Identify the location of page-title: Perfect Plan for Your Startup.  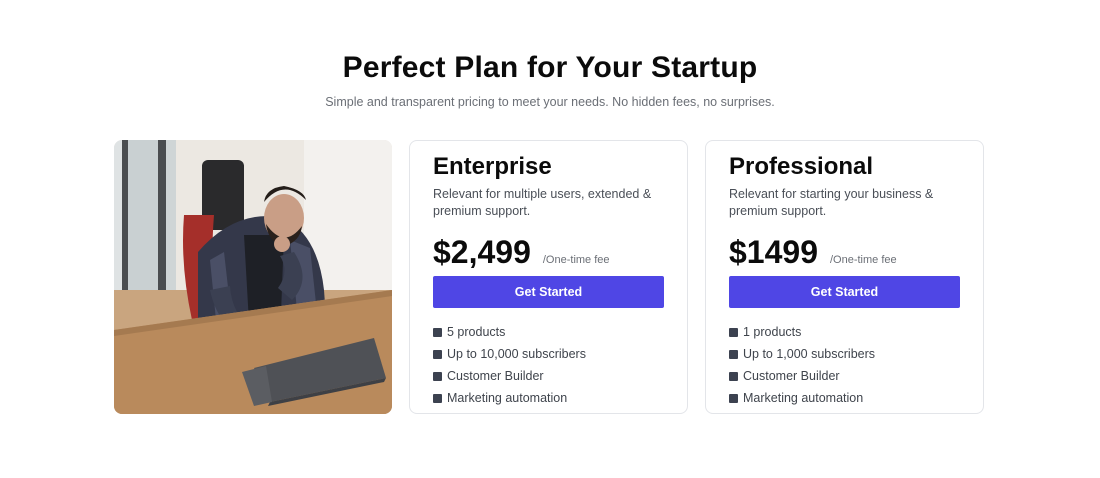
(550, 67).